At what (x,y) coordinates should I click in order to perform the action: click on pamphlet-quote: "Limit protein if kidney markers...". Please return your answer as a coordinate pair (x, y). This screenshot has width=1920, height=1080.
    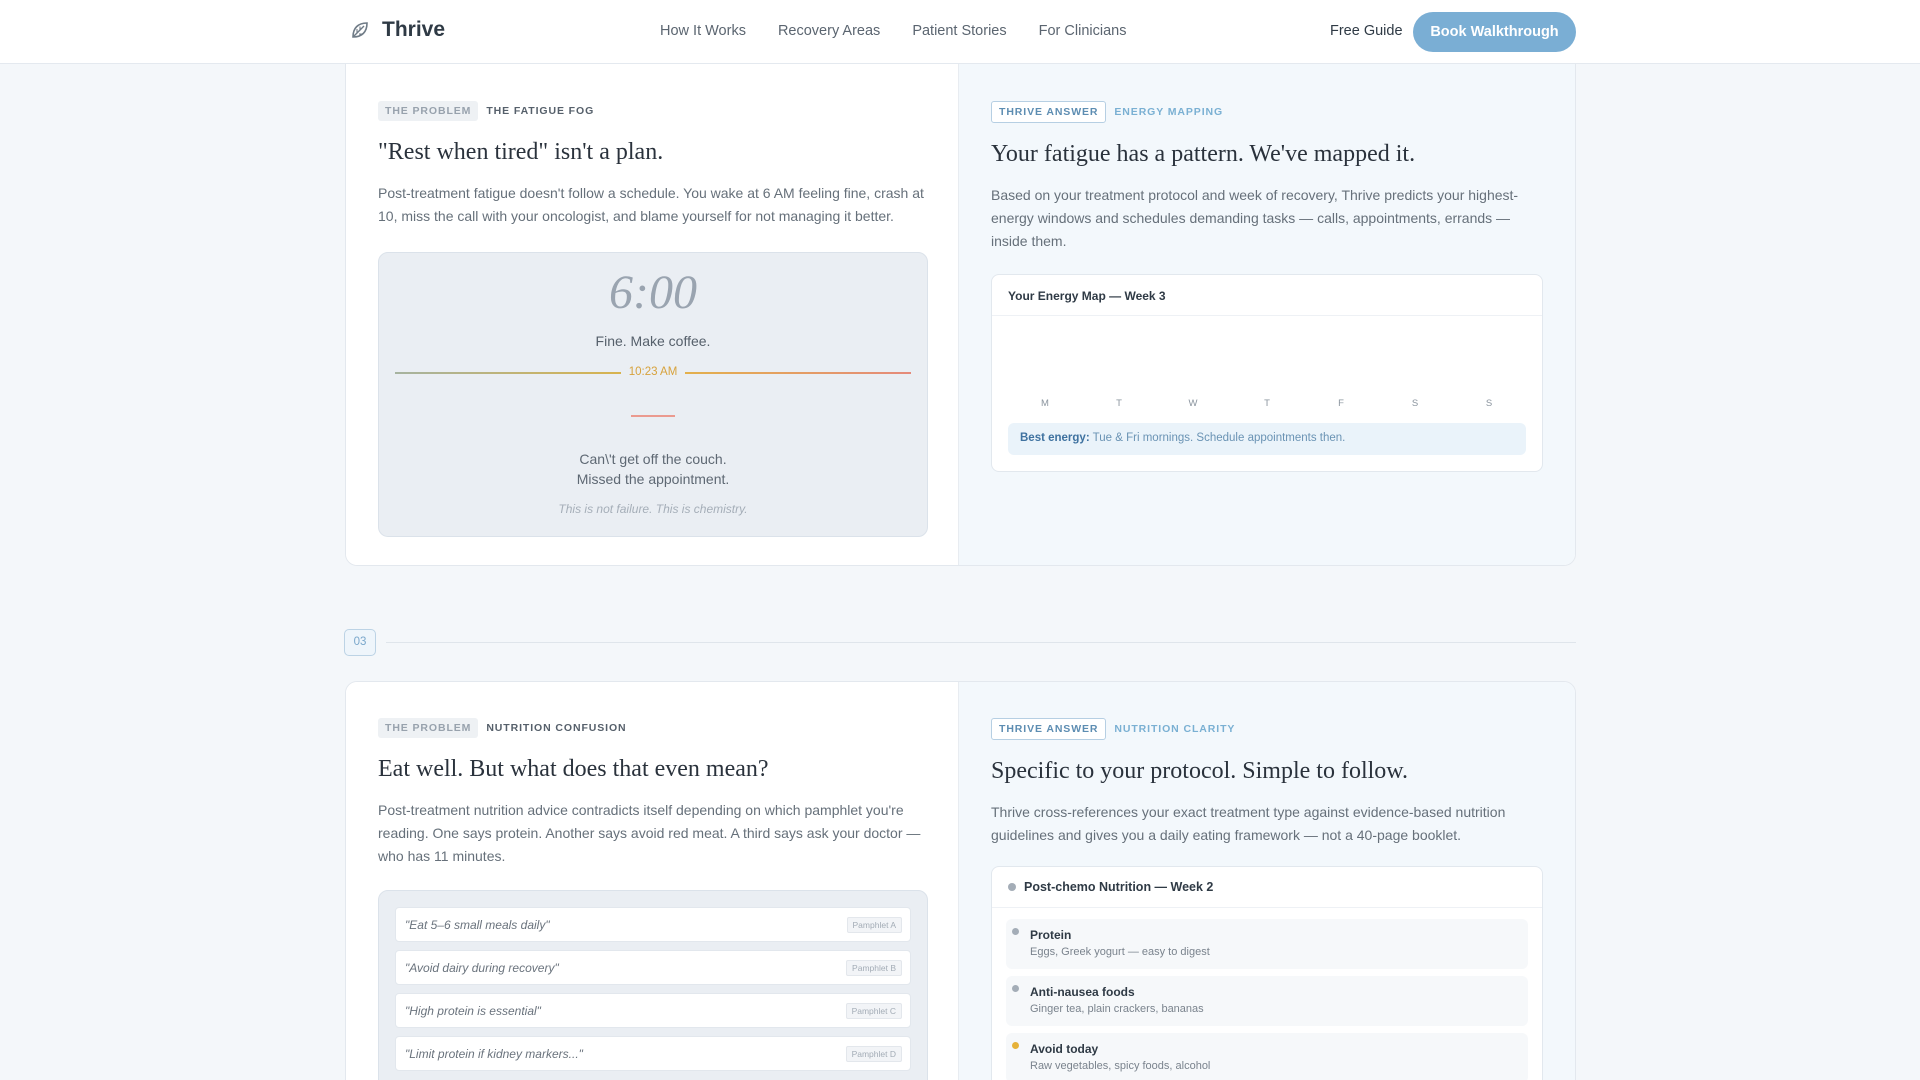
    Looking at the image, I should click on (494, 1054).